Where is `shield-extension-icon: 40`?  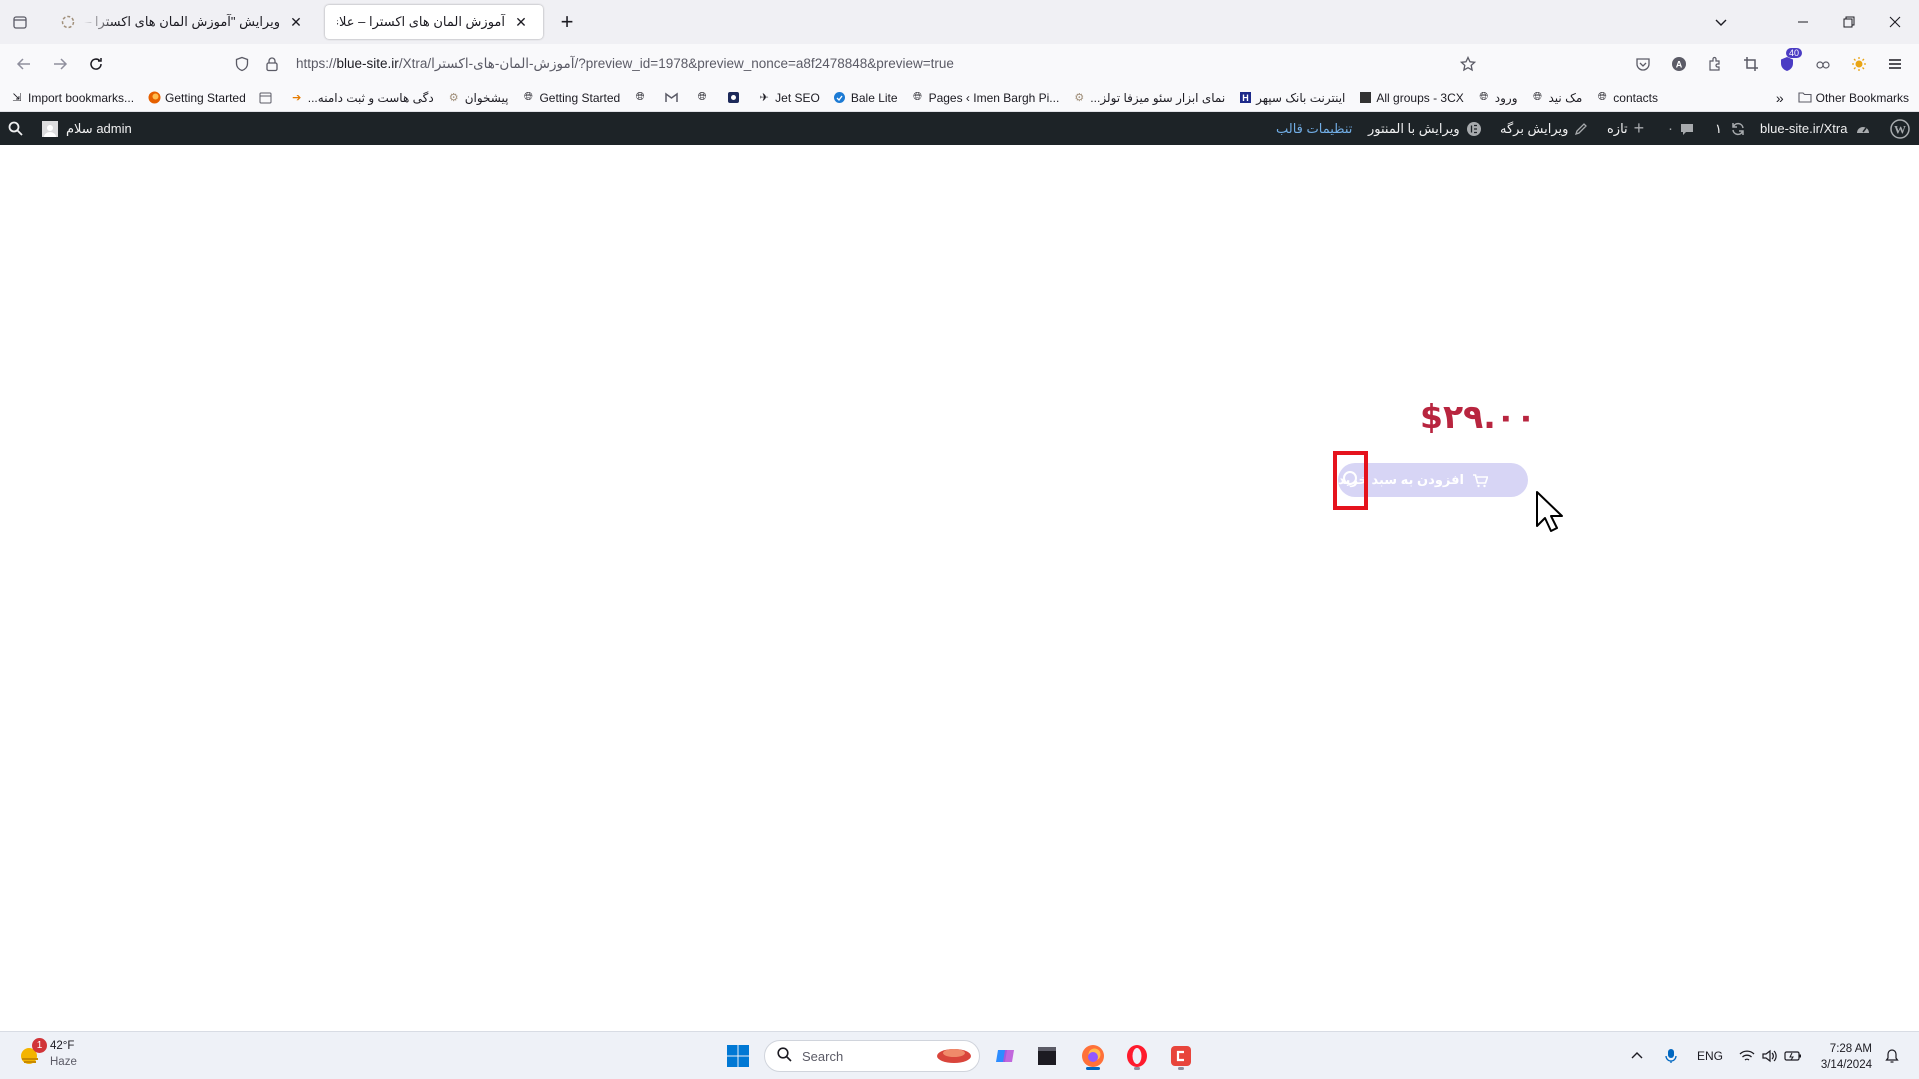 shield-extension-icon: 40 is located at coordinates (1789, 62).